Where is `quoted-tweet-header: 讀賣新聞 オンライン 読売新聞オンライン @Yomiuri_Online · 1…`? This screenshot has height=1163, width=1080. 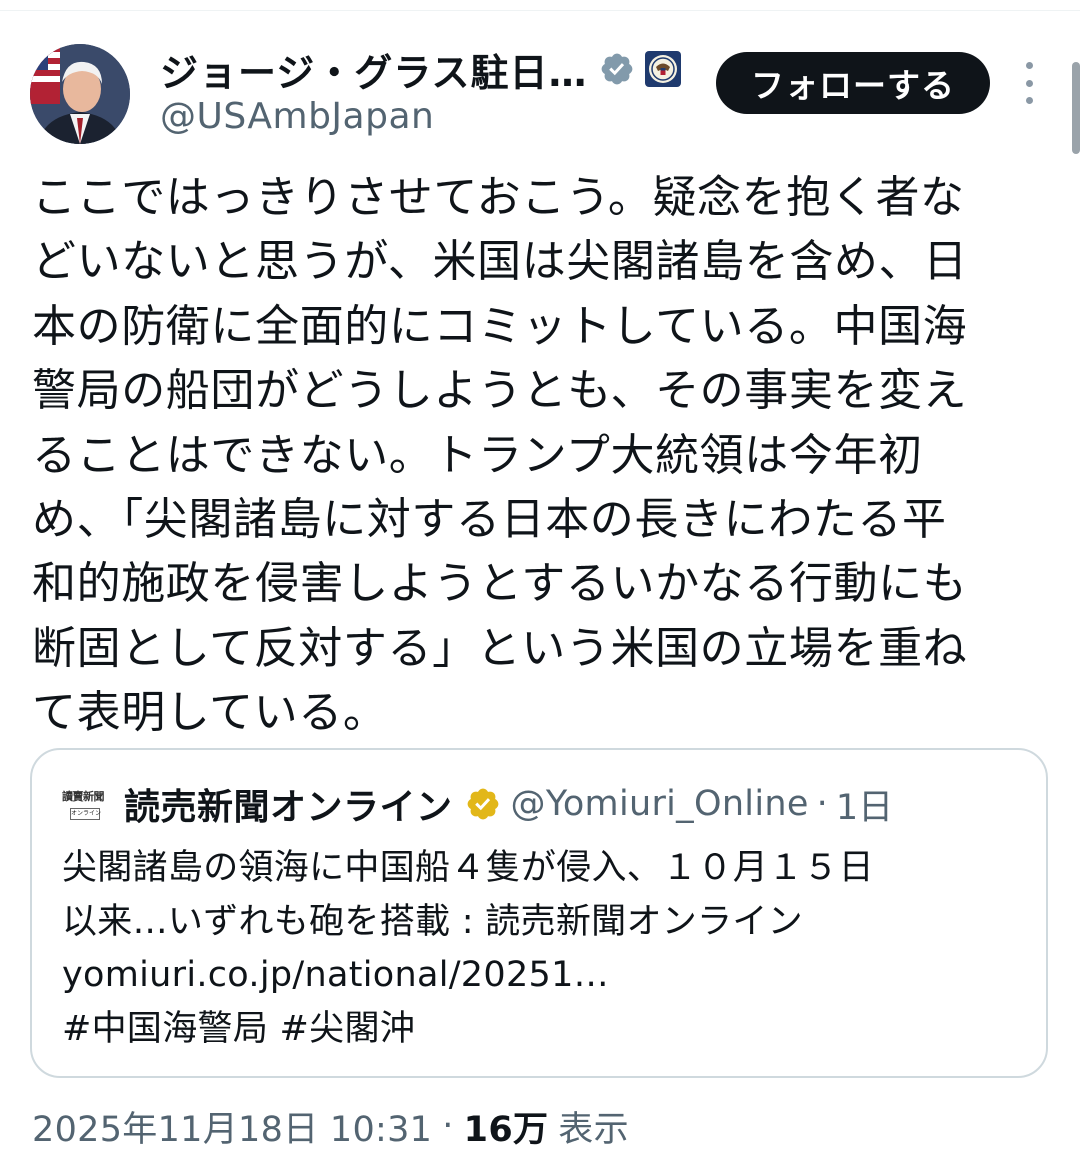
quoted-tweet-header: 讀賣新聞 オンライン 読売新聞オンライン @Yomiuri_Online · 1… is located at coordinates (547, 804).